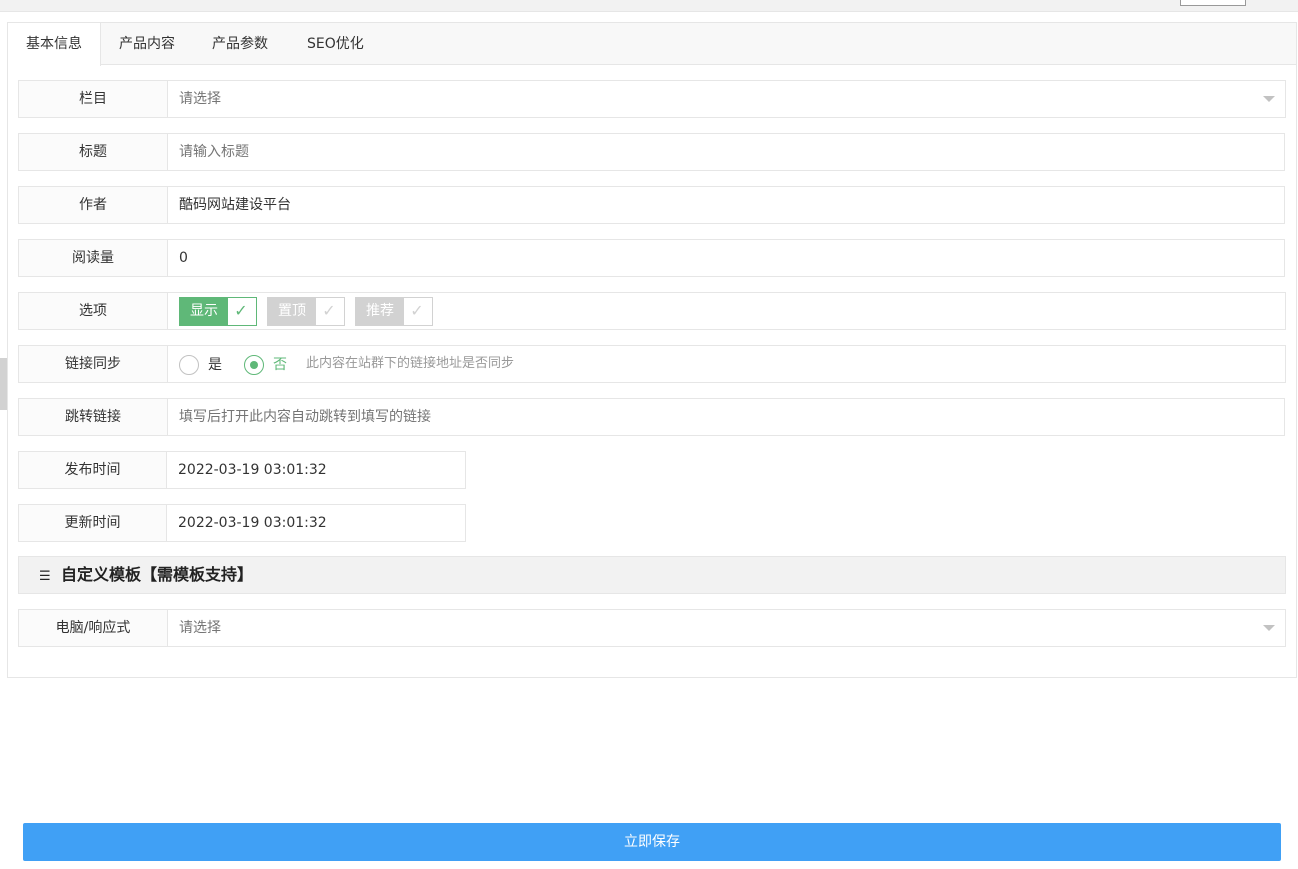 This screenshot has width=1298, height=869. Describe the element at coordinates (727, 628) in the screenshot. I see `pc-template-select: 请选择` at that location.